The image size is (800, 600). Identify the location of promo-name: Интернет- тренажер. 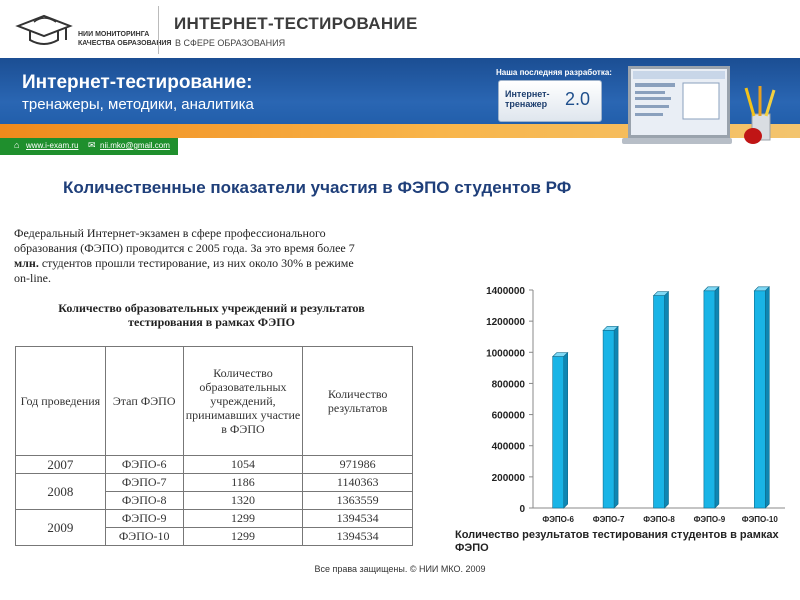
(527, 99).